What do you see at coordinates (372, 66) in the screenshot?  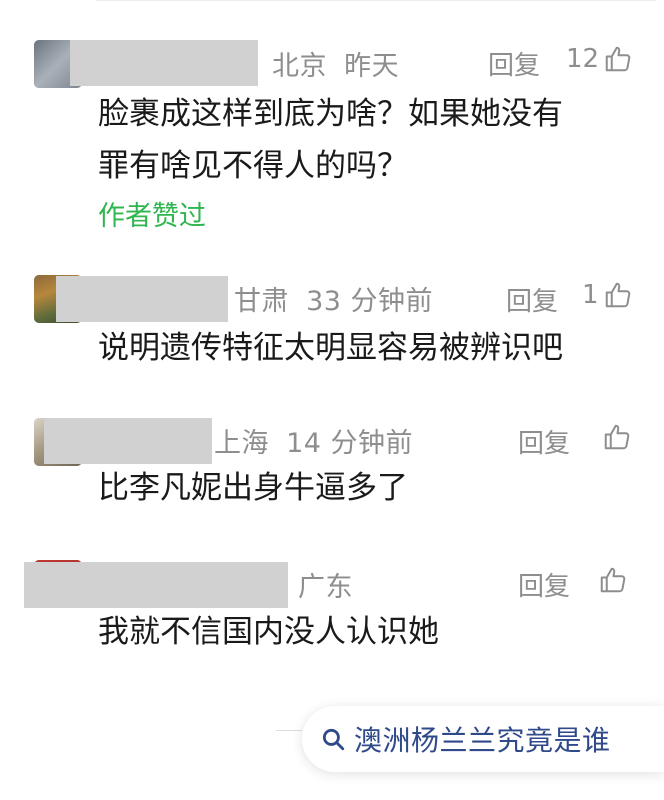 I see `comment-time: 昨天` at bounding box center [372, 66].